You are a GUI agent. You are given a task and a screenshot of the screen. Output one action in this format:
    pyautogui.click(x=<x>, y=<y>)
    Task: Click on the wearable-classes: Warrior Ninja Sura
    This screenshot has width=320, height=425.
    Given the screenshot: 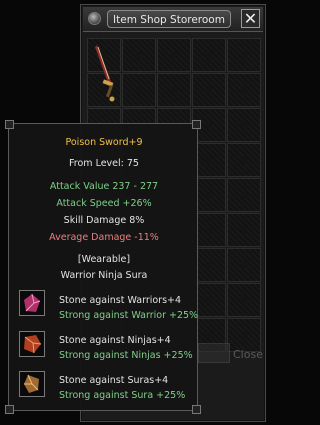 What is the action you would take?
    pyautogui.click(x=104, y=275)
    